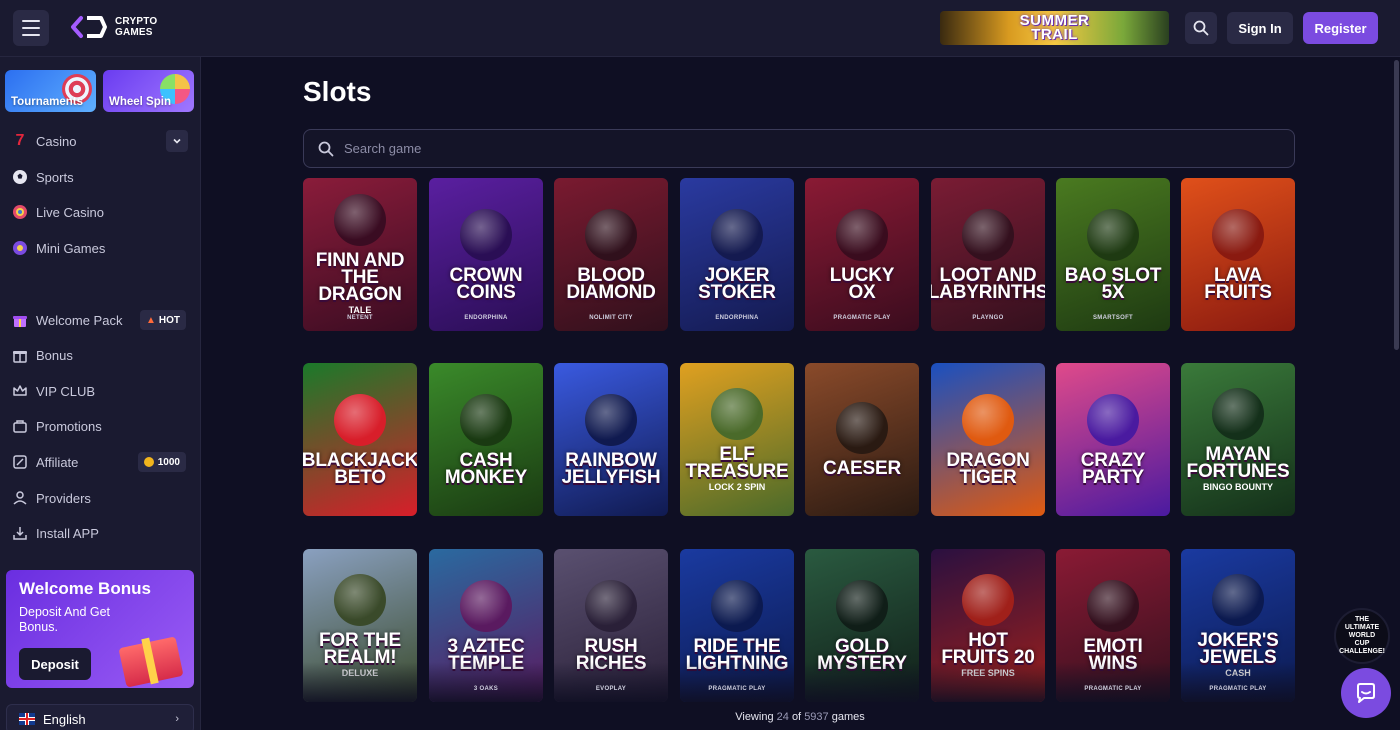  What do you see at coordinates (486, 318) in the screenshot?
I see `game-provider: ENDORPHINA` at bounding box center [486, 318].